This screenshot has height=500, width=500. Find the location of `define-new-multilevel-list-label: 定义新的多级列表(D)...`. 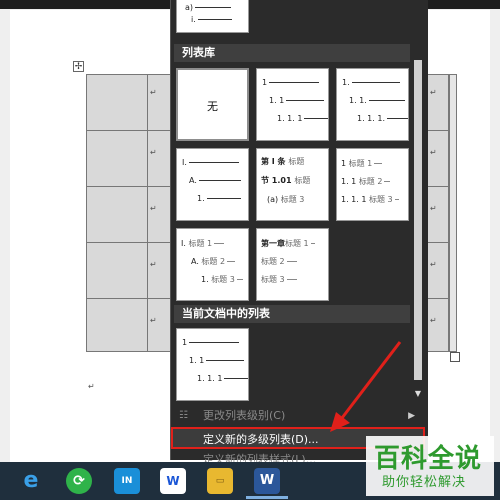

define-new-multilevel-list-label: 定义新的多级列表(D)... is located at coordinates (261, 439).